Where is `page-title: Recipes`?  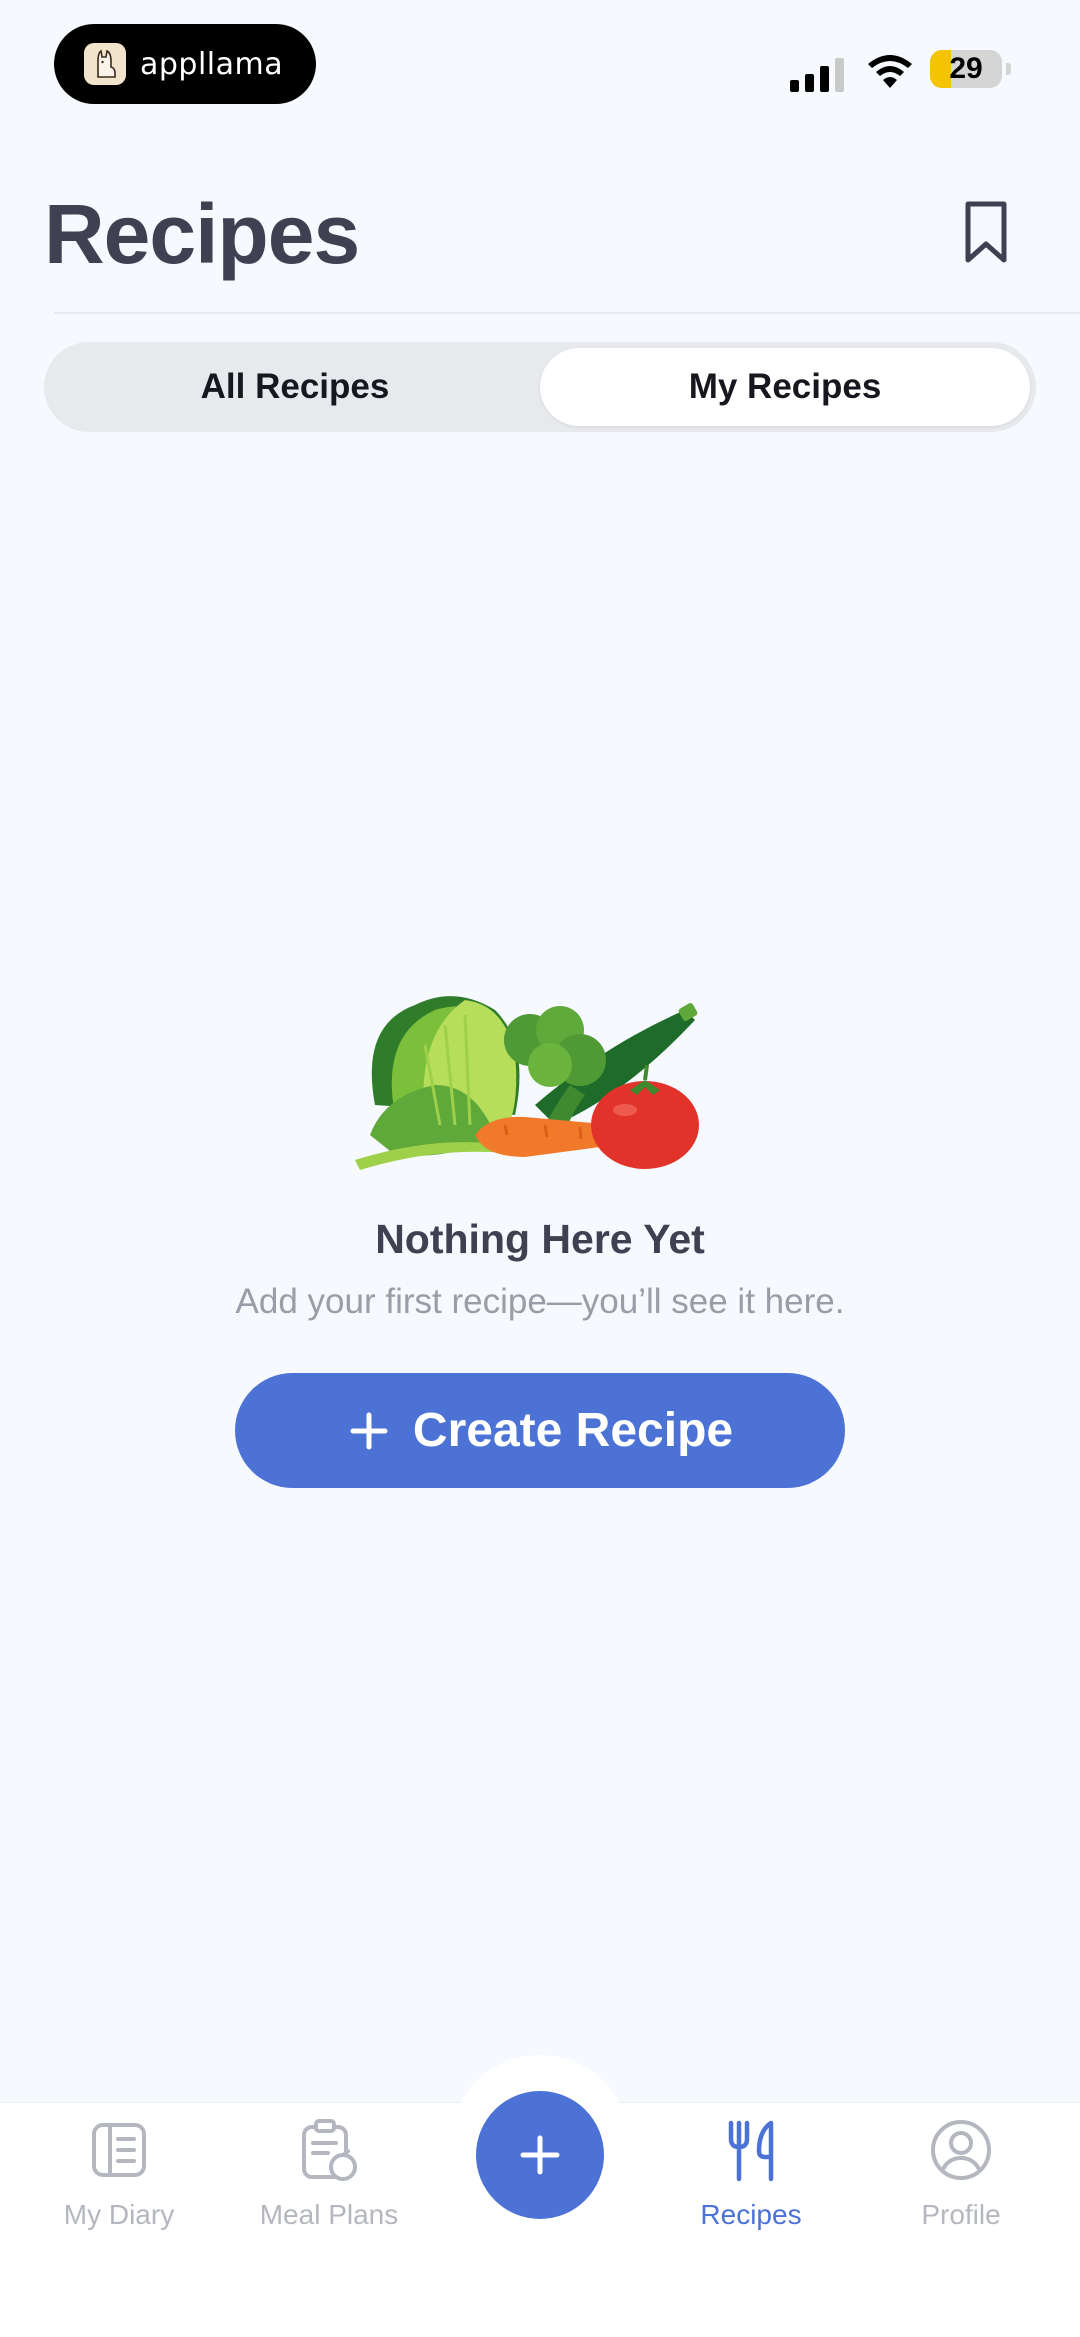 page-title: Recipes is located at coordinates (202, 234).